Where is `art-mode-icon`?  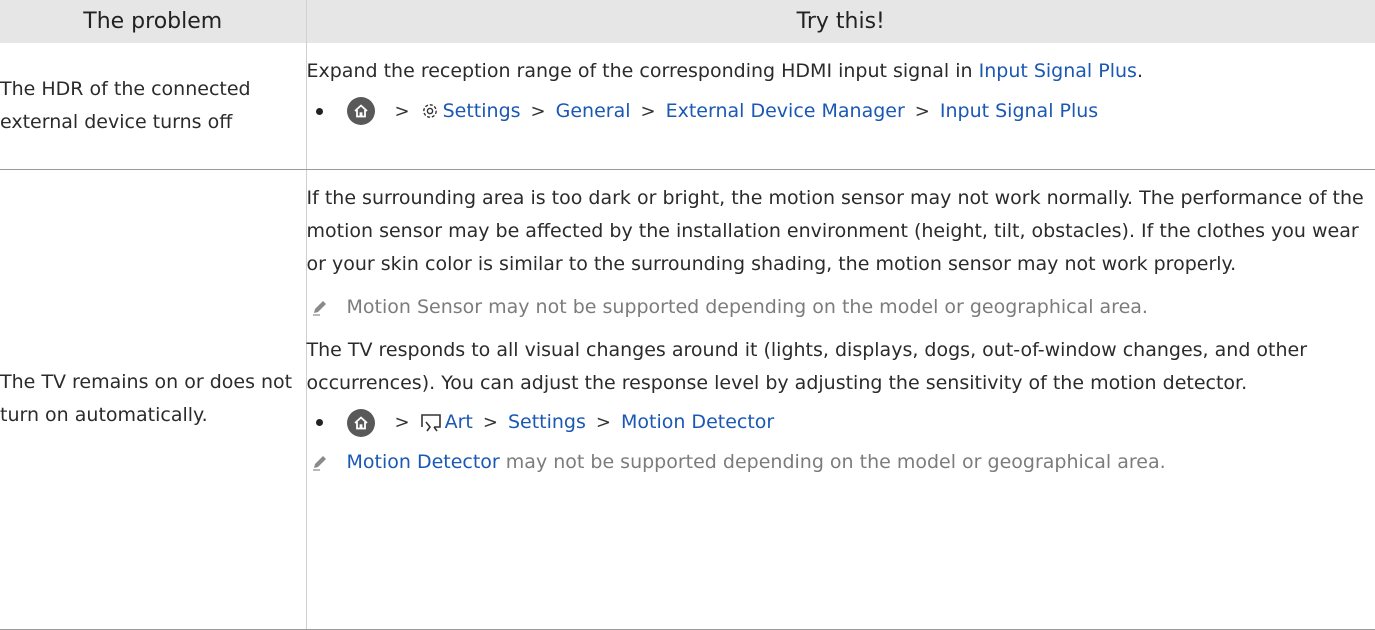
art-mode-icon is located at coordinates (431, 423).